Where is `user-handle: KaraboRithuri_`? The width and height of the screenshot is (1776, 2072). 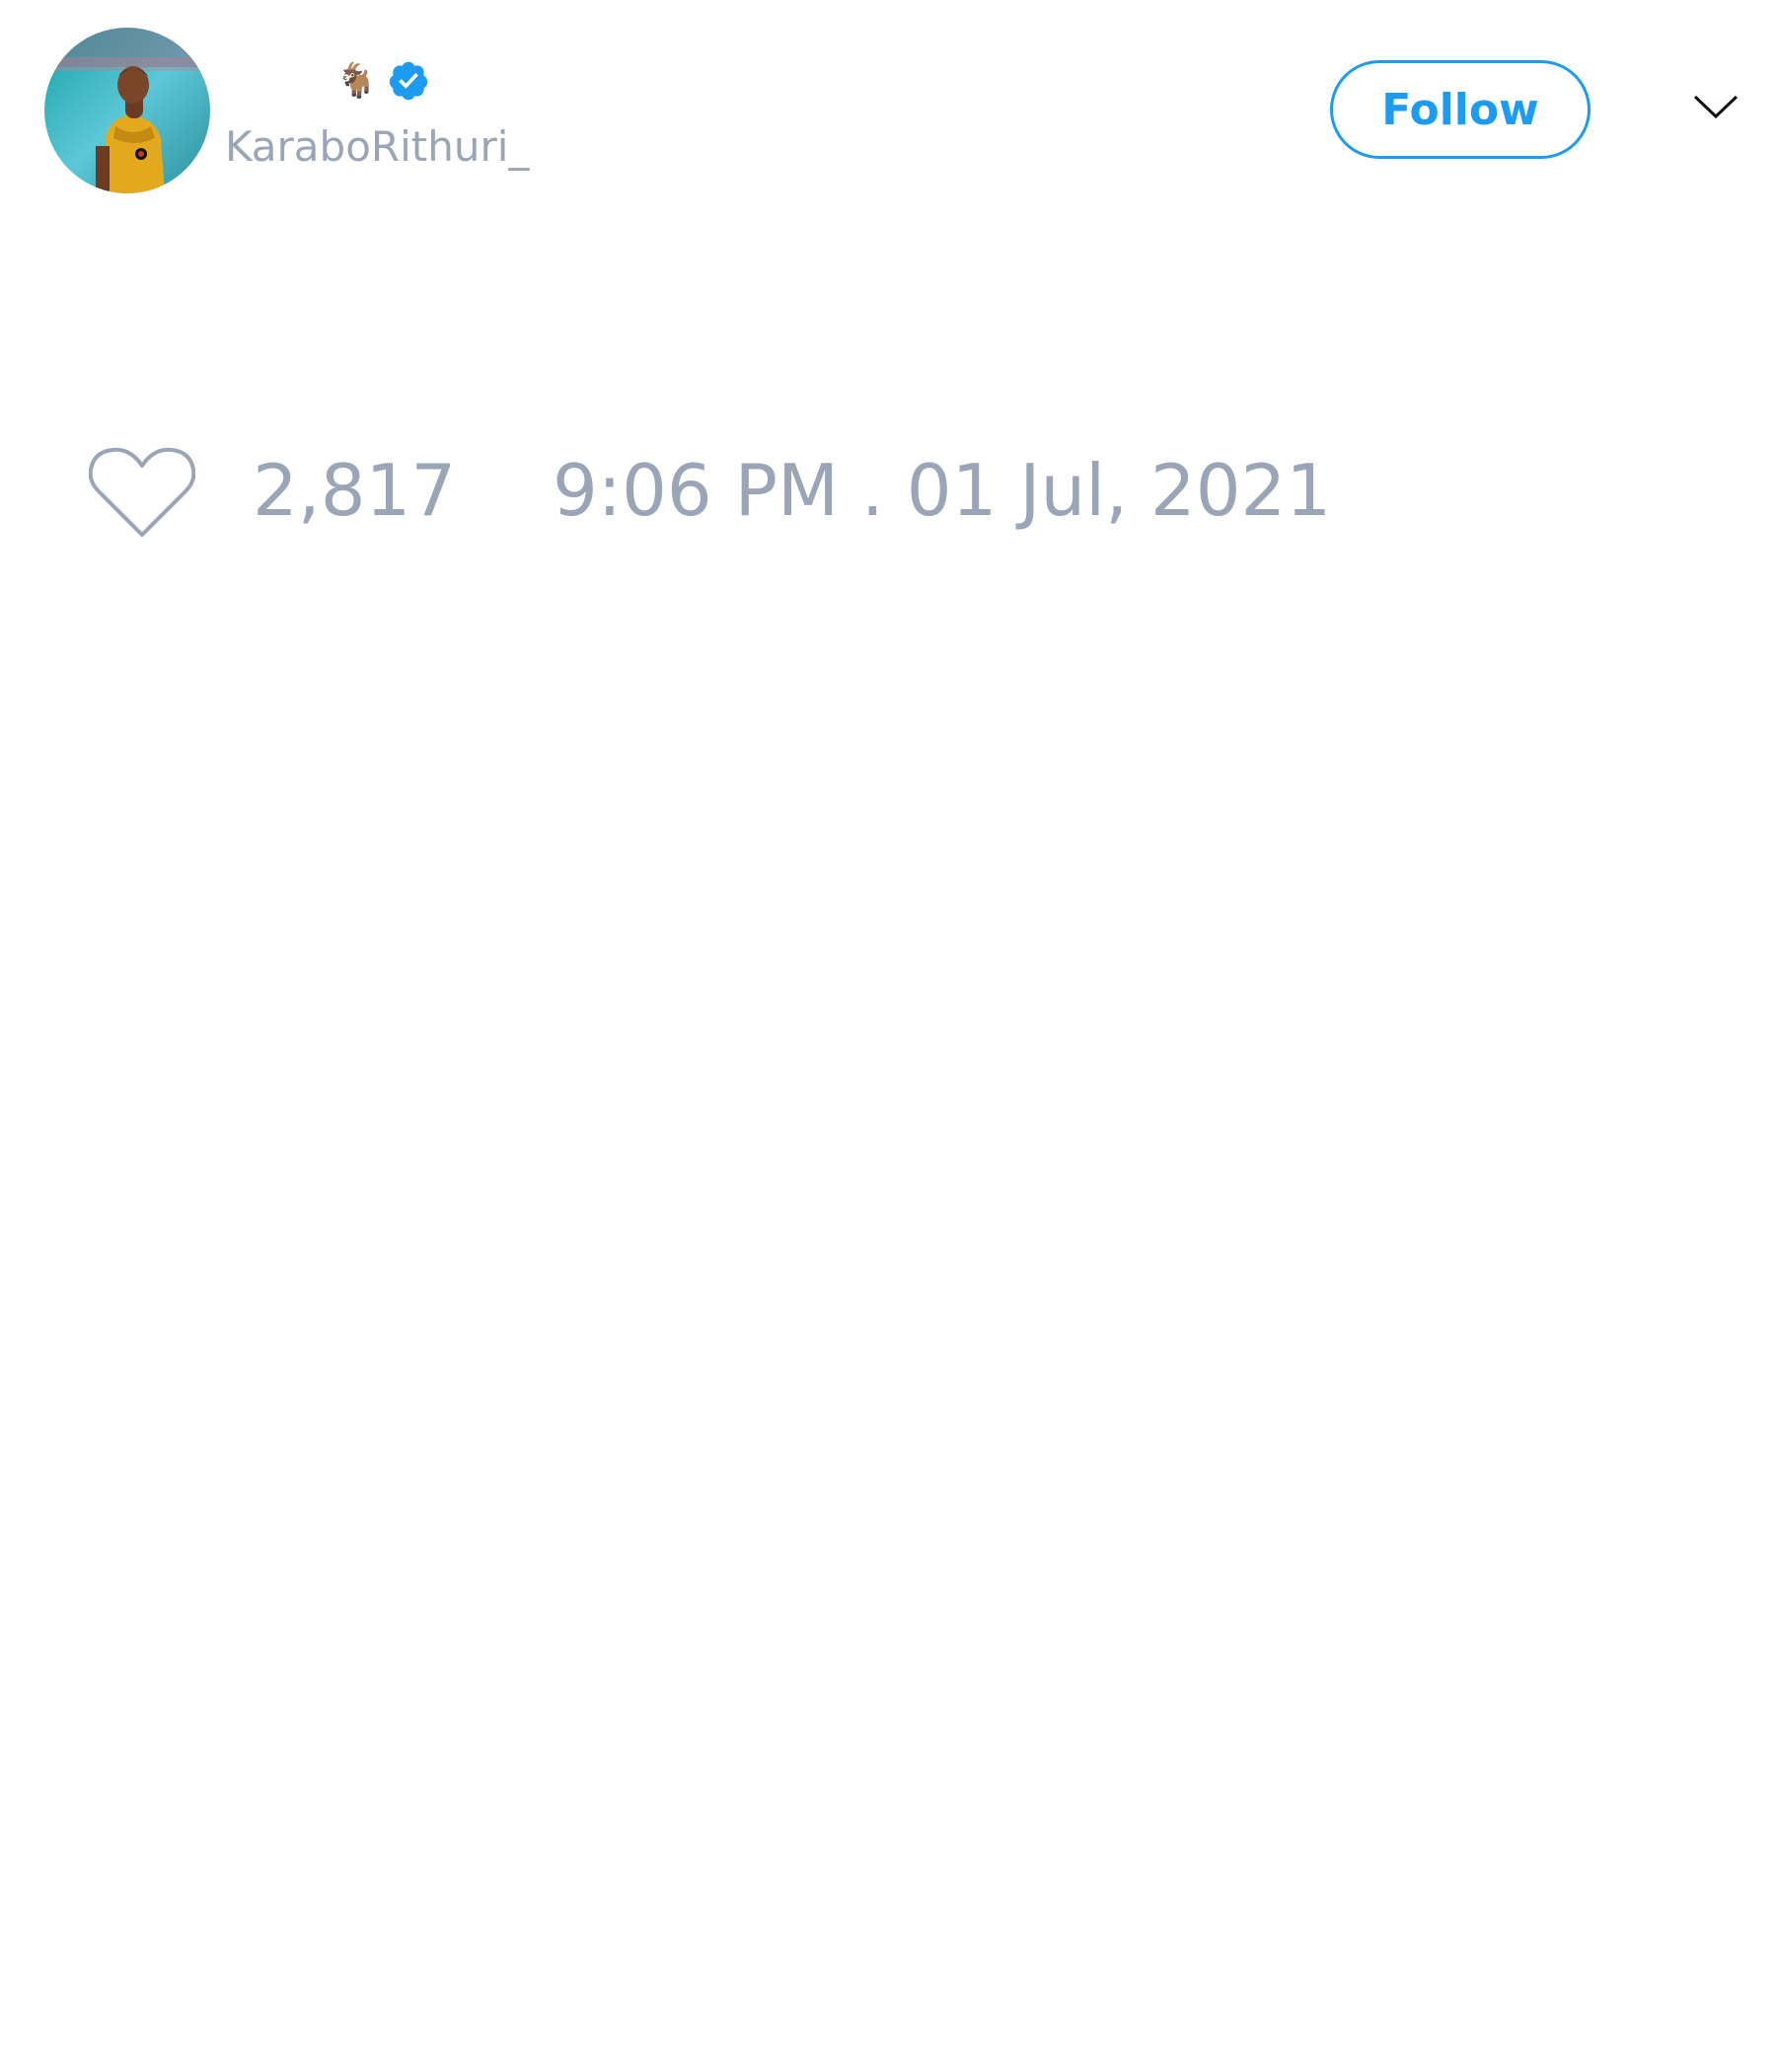 user-handle: KaraboRithuri_ is located at coordinates (377, 147).